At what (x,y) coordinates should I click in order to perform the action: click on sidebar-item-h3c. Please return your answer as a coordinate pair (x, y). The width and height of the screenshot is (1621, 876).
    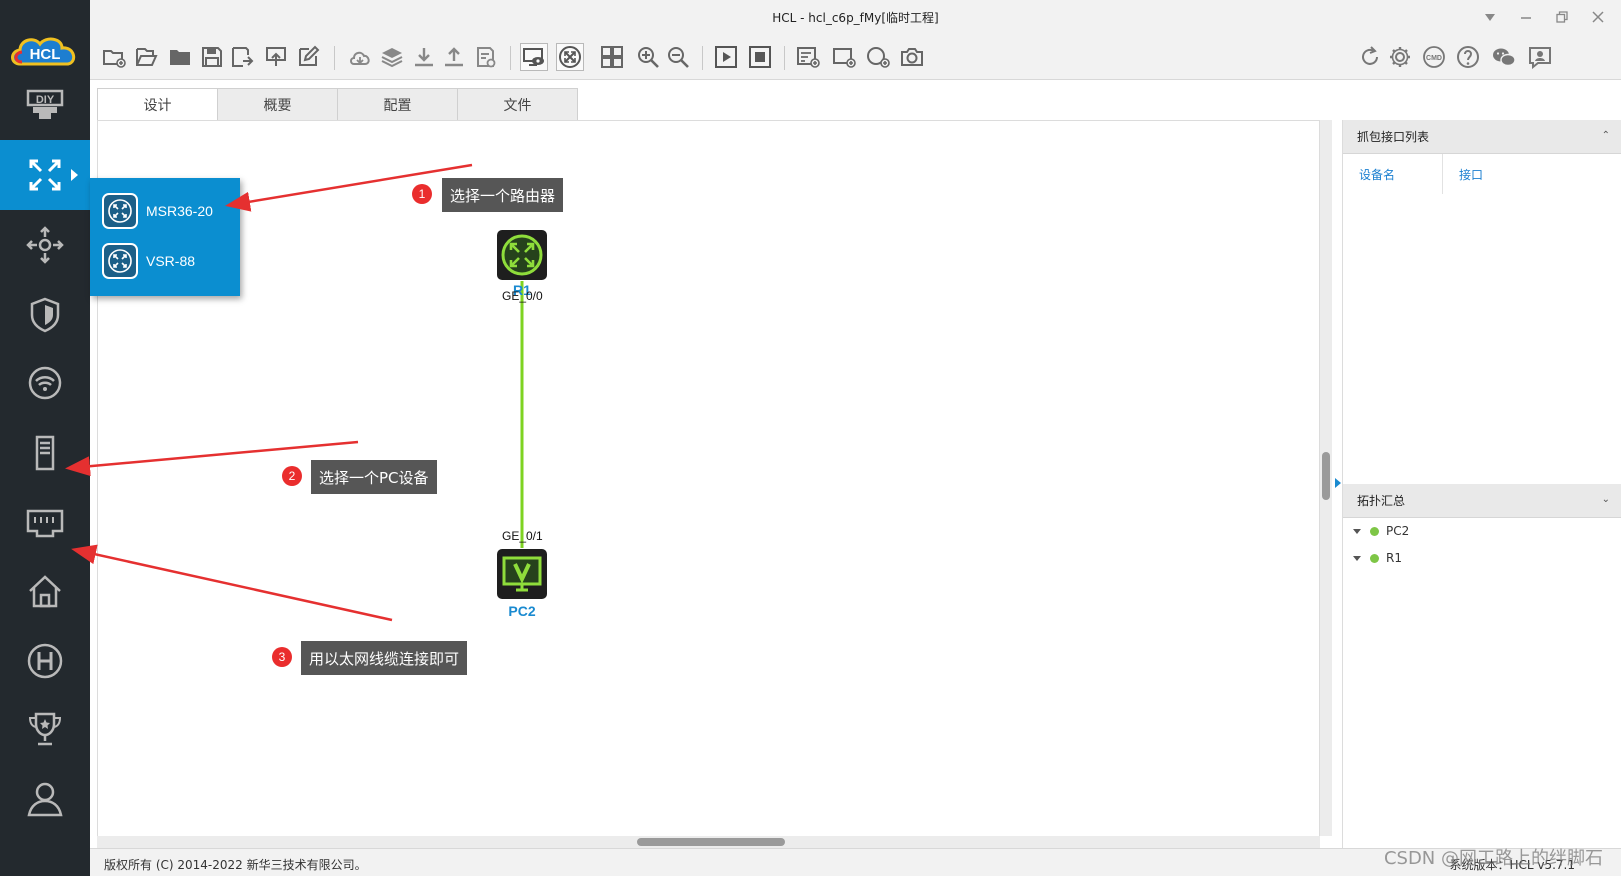
    Looking at the image, I should click on (45, 661).